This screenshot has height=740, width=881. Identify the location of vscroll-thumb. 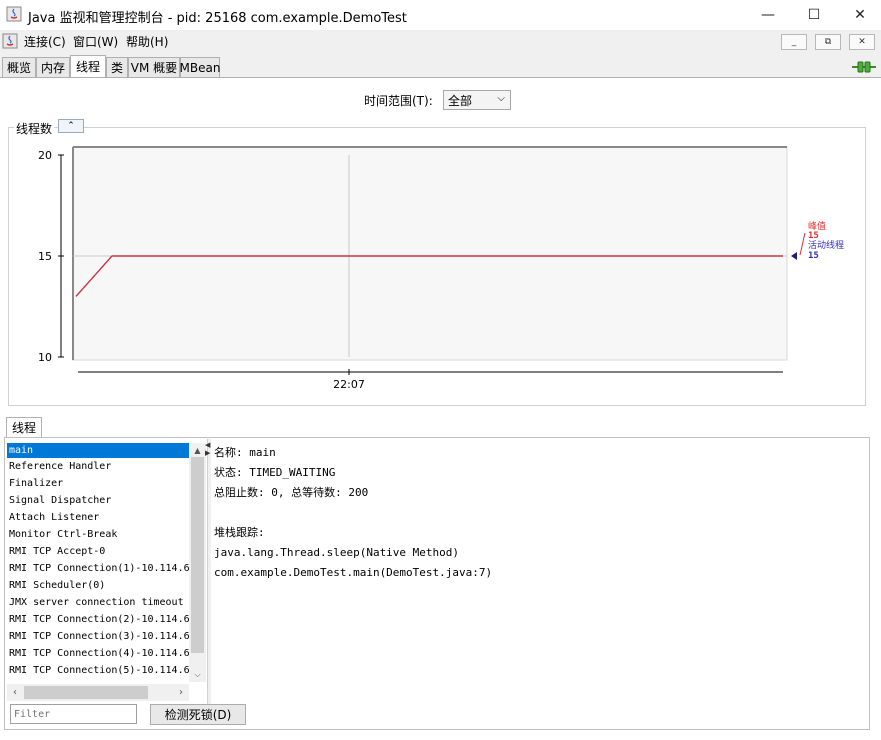
(197, 555).